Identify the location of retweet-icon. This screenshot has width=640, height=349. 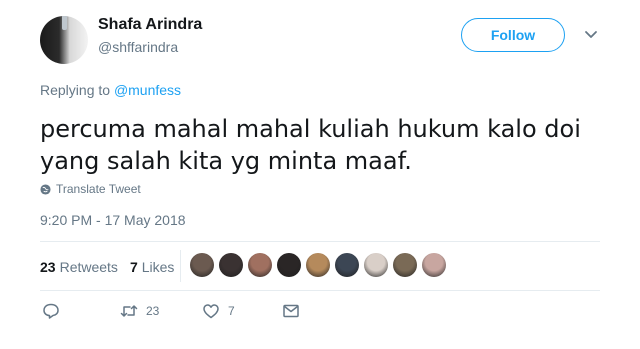
(129, 311).